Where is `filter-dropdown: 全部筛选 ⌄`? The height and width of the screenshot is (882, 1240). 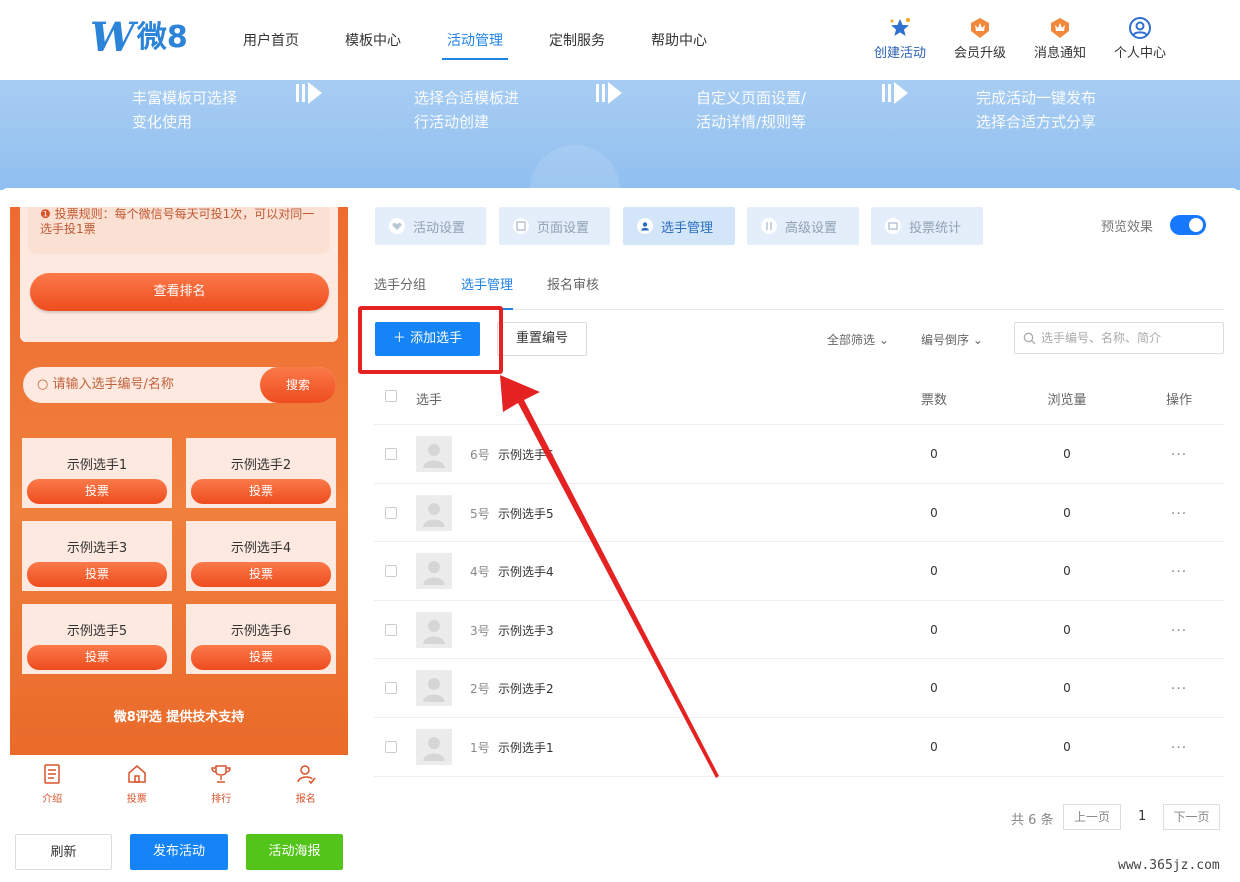
filter-dropdown: 全部筛选 ⌄ is located at coordinates (858, 339).